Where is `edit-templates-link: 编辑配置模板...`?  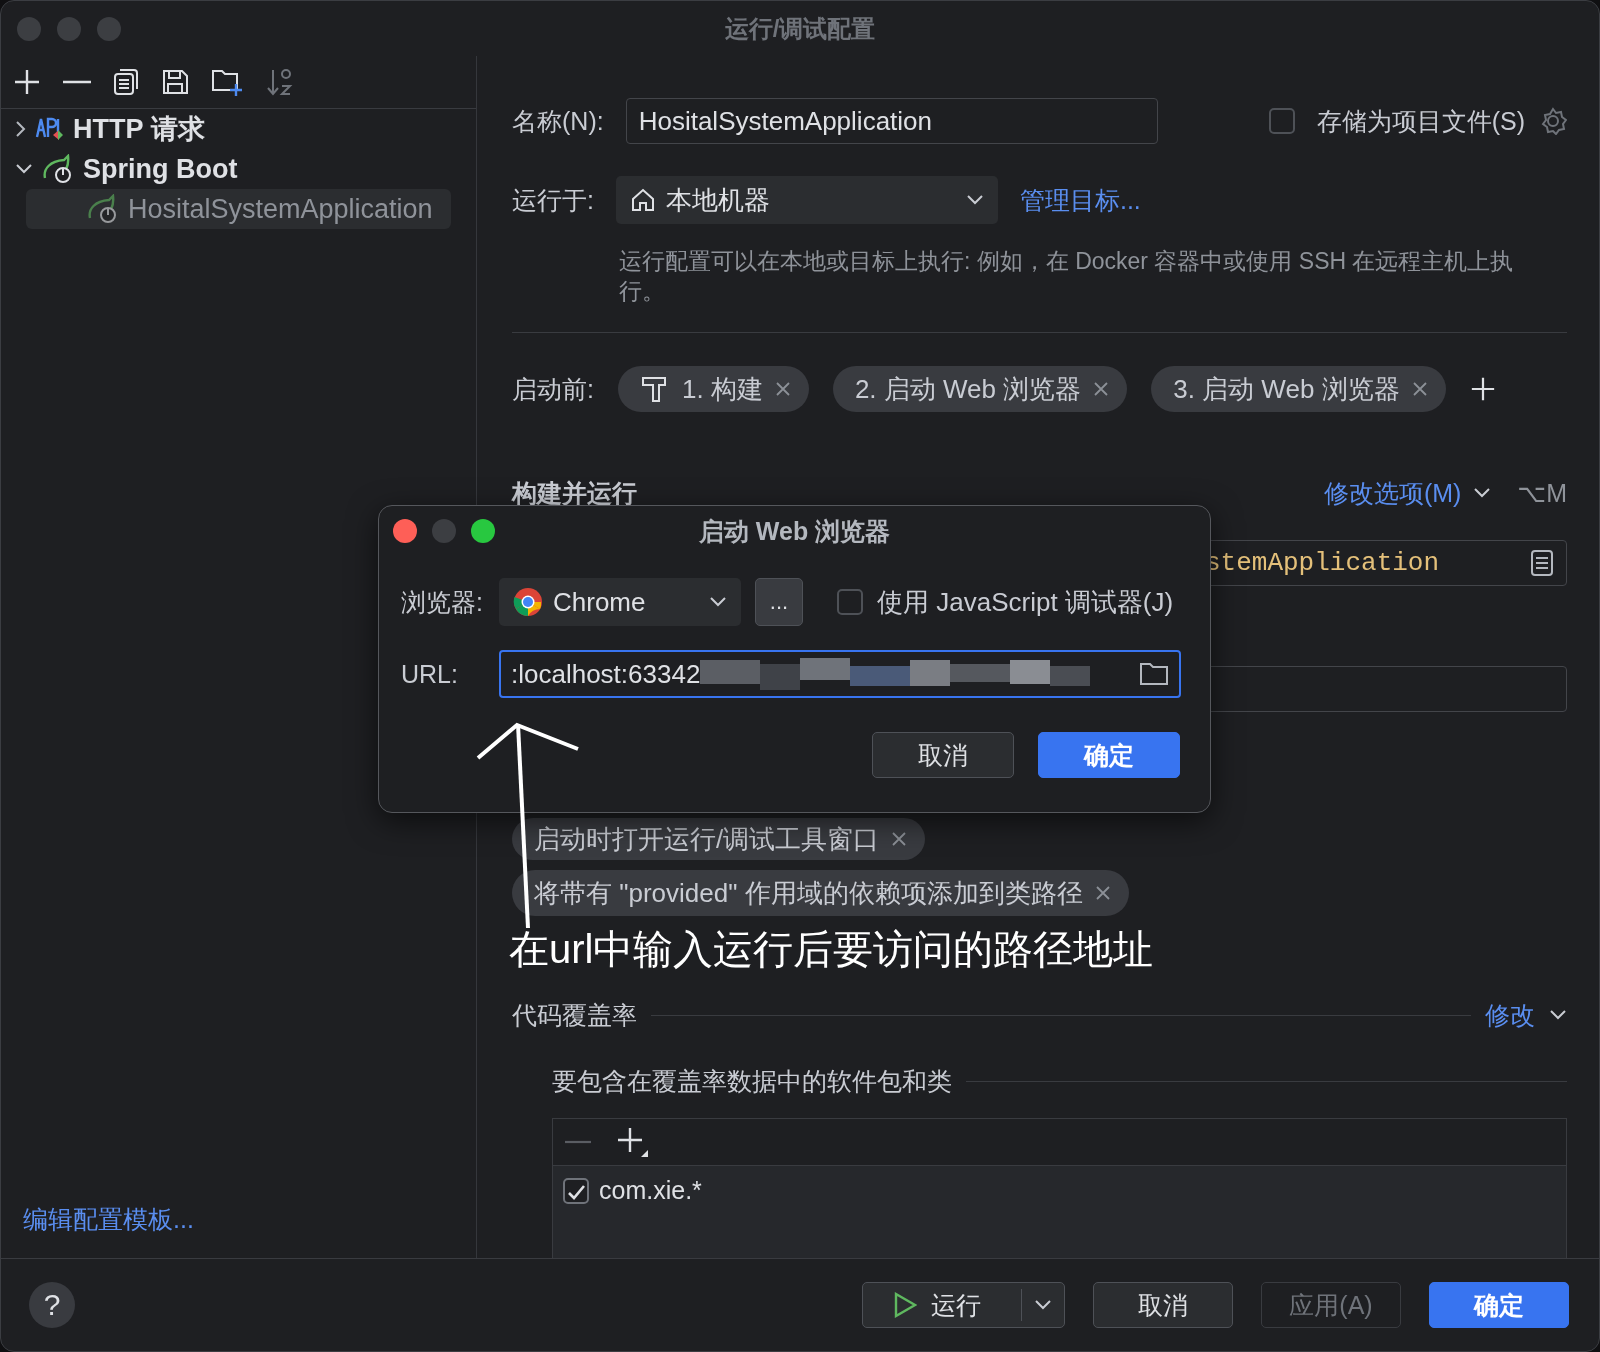 edit-templates-link: 编辑配置模板... is located at coordinates (249, 1219).